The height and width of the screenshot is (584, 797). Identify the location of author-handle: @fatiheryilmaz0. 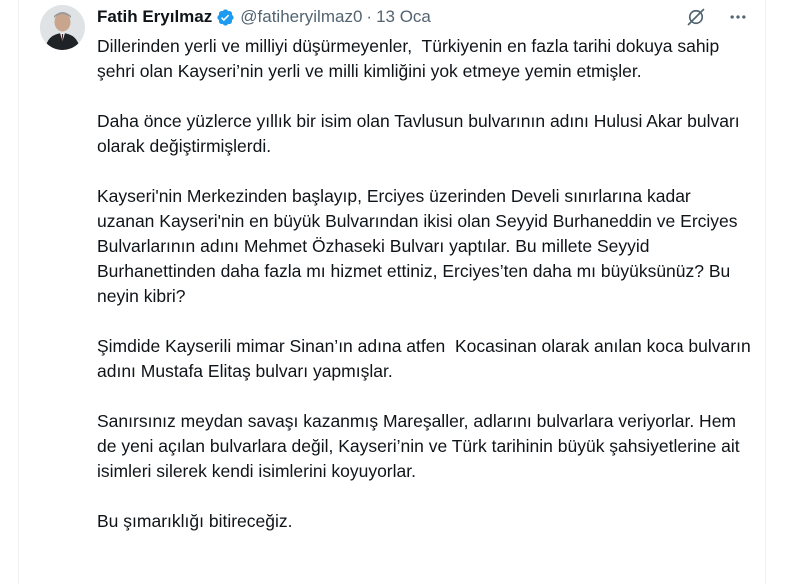
(301, 17).